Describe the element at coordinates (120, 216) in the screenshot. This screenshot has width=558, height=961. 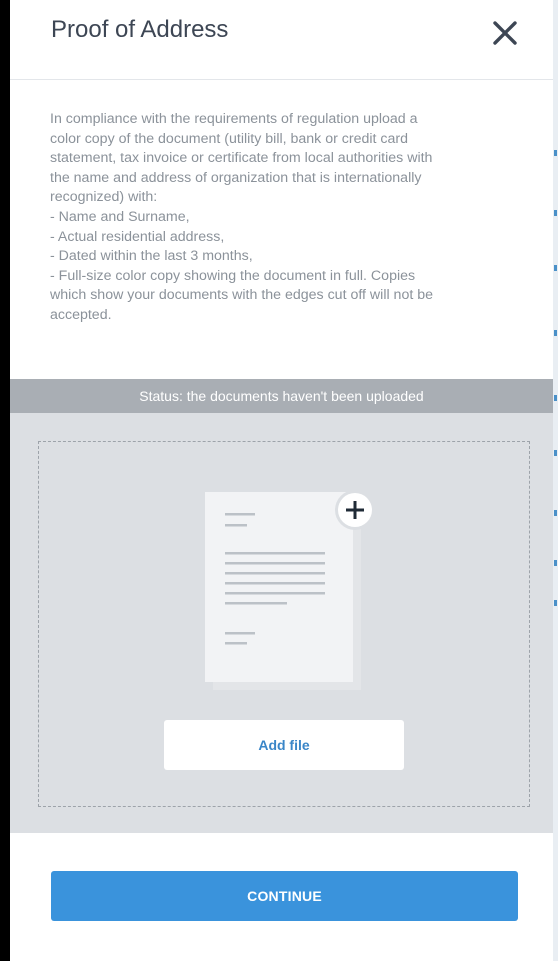
I see `requirements-line: - Name and Surname,` at that location.